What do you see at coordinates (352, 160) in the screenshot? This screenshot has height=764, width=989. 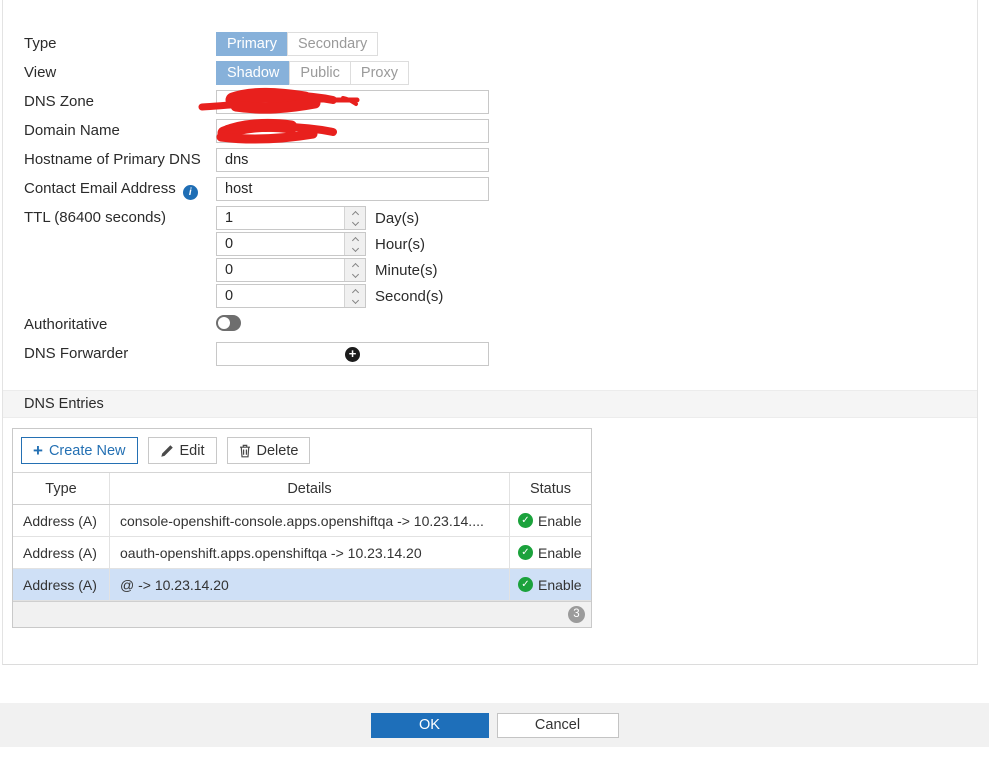 I see `hostname-input` at bounding box center [352, 160].